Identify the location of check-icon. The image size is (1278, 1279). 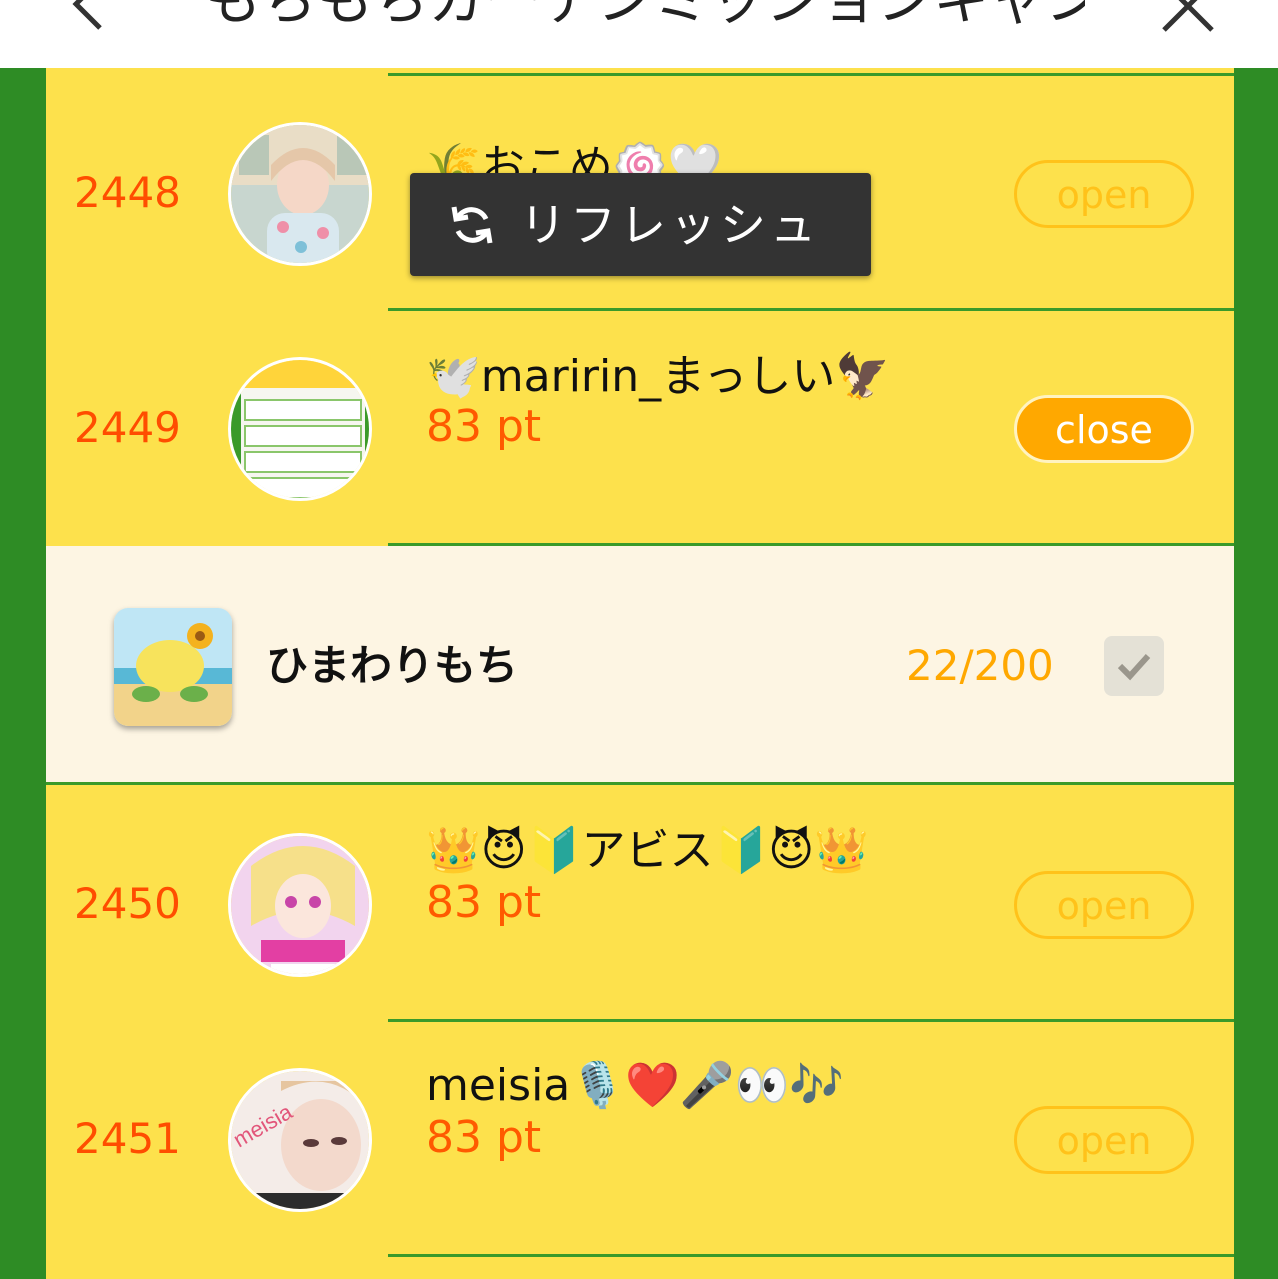
(1134, 667).